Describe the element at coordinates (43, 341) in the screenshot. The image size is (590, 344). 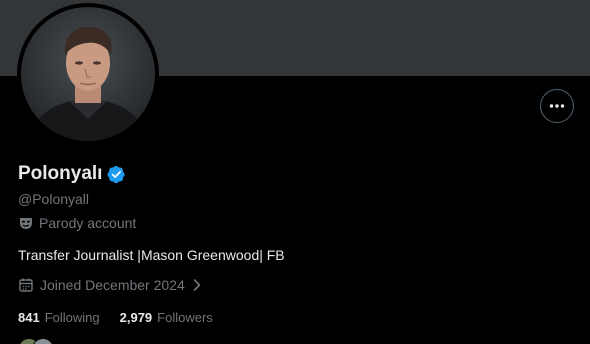
I see `follower-avatar` at that location.